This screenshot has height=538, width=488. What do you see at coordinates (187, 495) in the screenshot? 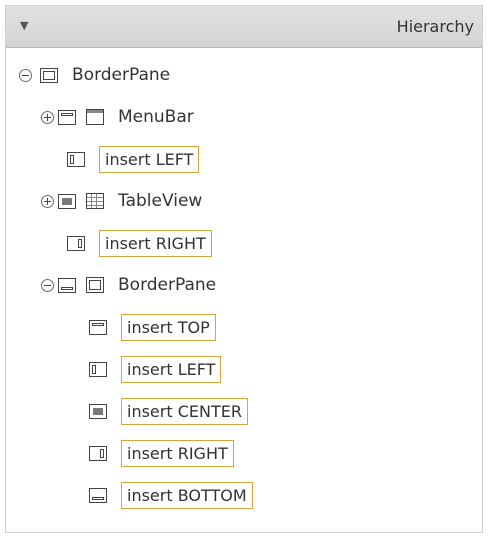
I see `insert-bottom-slot: insert BOTTOM` at bounding box center [187, 495].